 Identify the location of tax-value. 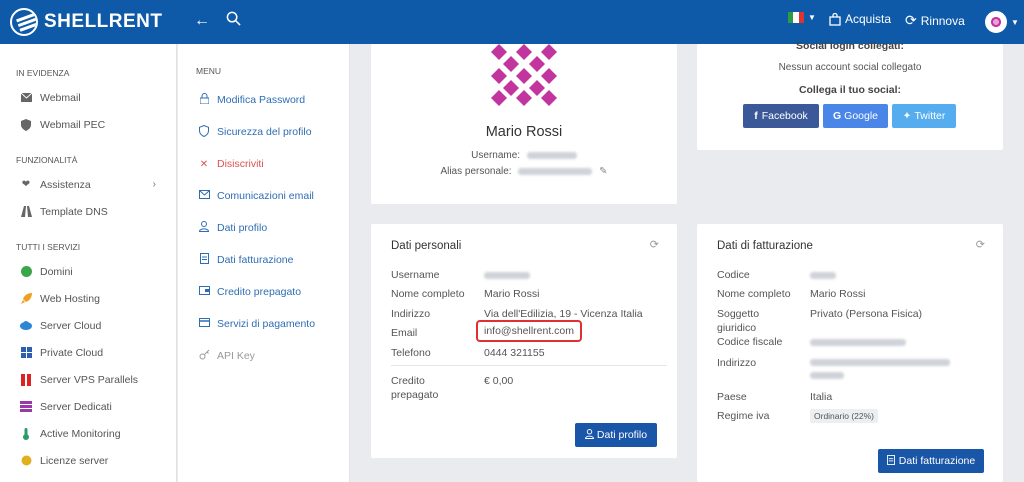
(858, 342).